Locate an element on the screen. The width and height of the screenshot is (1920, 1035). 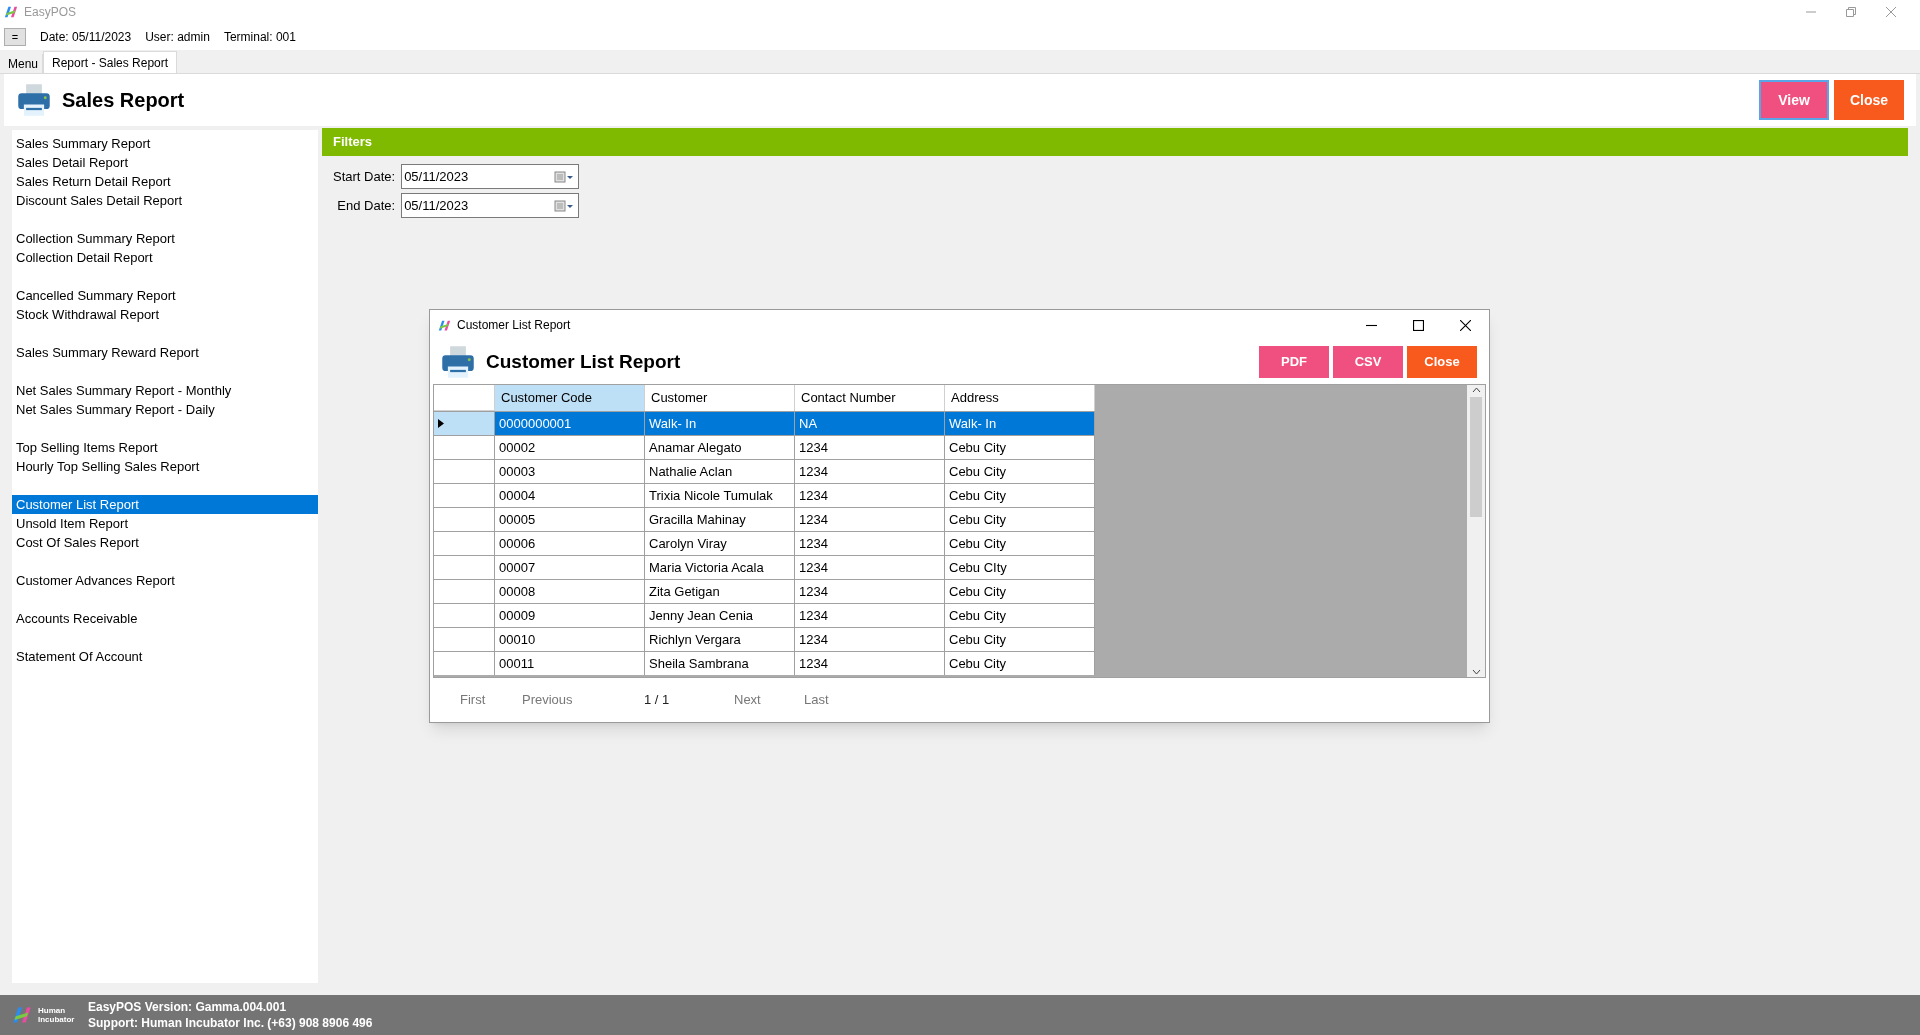
company-logo-text: Human Incubator is located at coordinates (57, 1015).